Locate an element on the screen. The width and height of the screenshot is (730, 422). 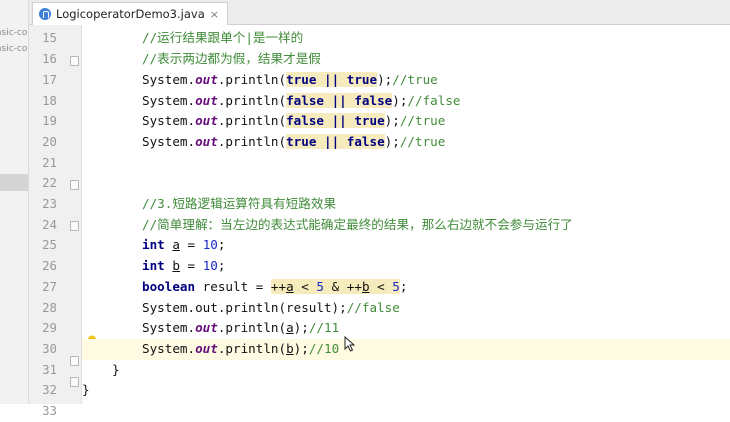
code-token: false || false is located at coordinates (339, 100).